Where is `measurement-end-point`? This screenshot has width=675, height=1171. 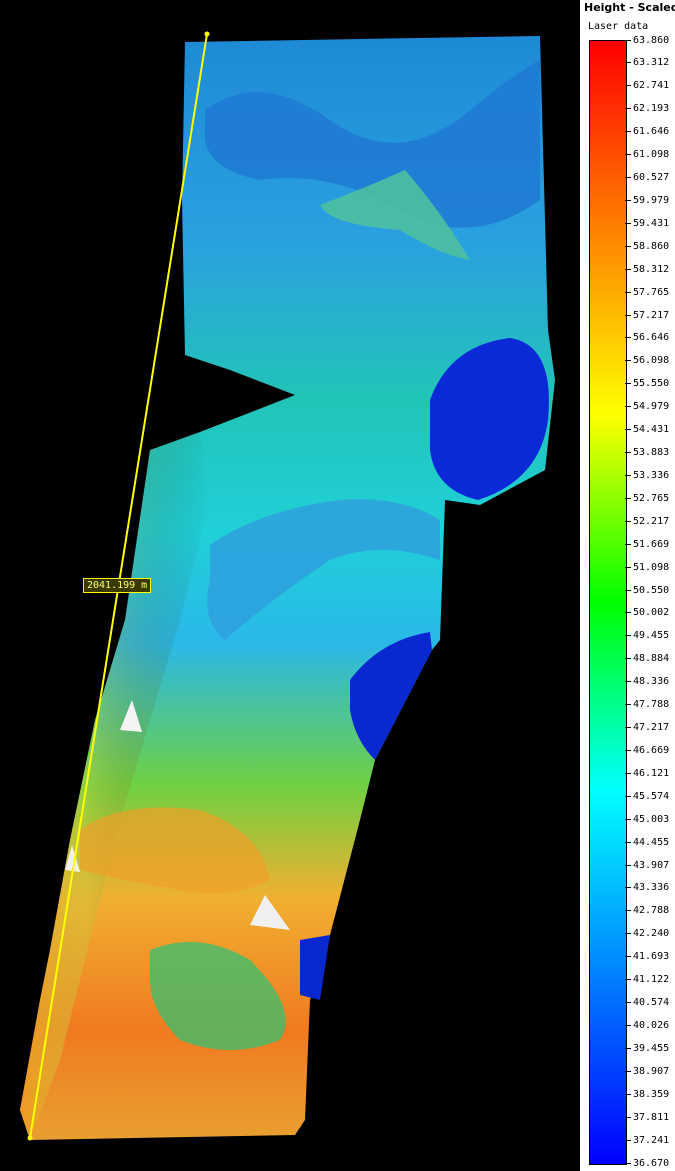 measurement-end-point is located at coordinates (30, 1138).